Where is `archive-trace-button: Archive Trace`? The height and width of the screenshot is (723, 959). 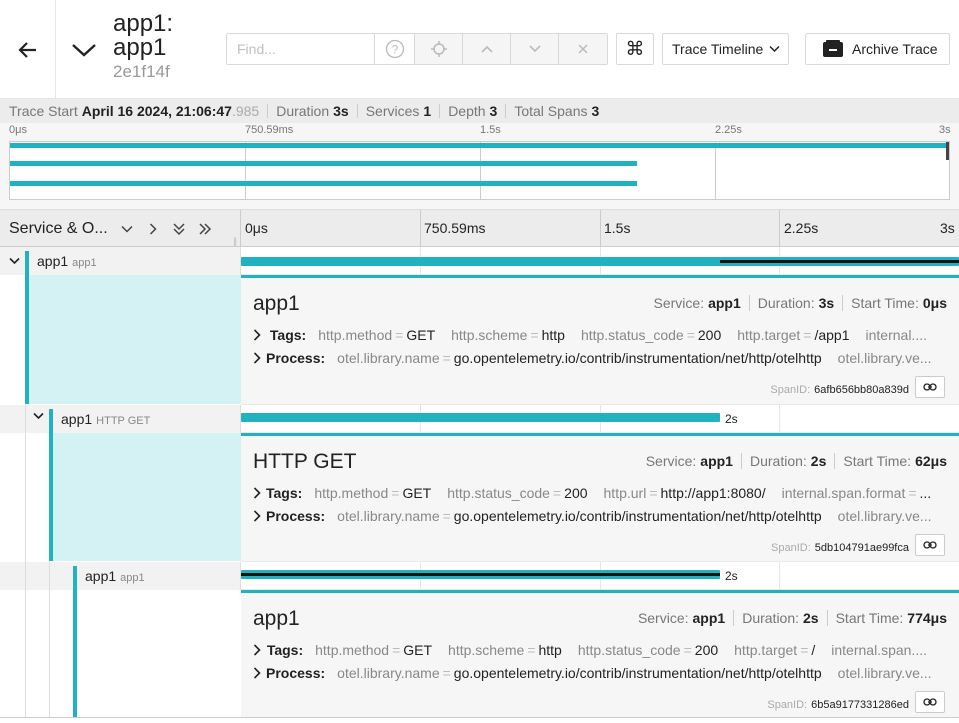 archive-trace-button: Archive Trace is located at coordinates (877, 49).